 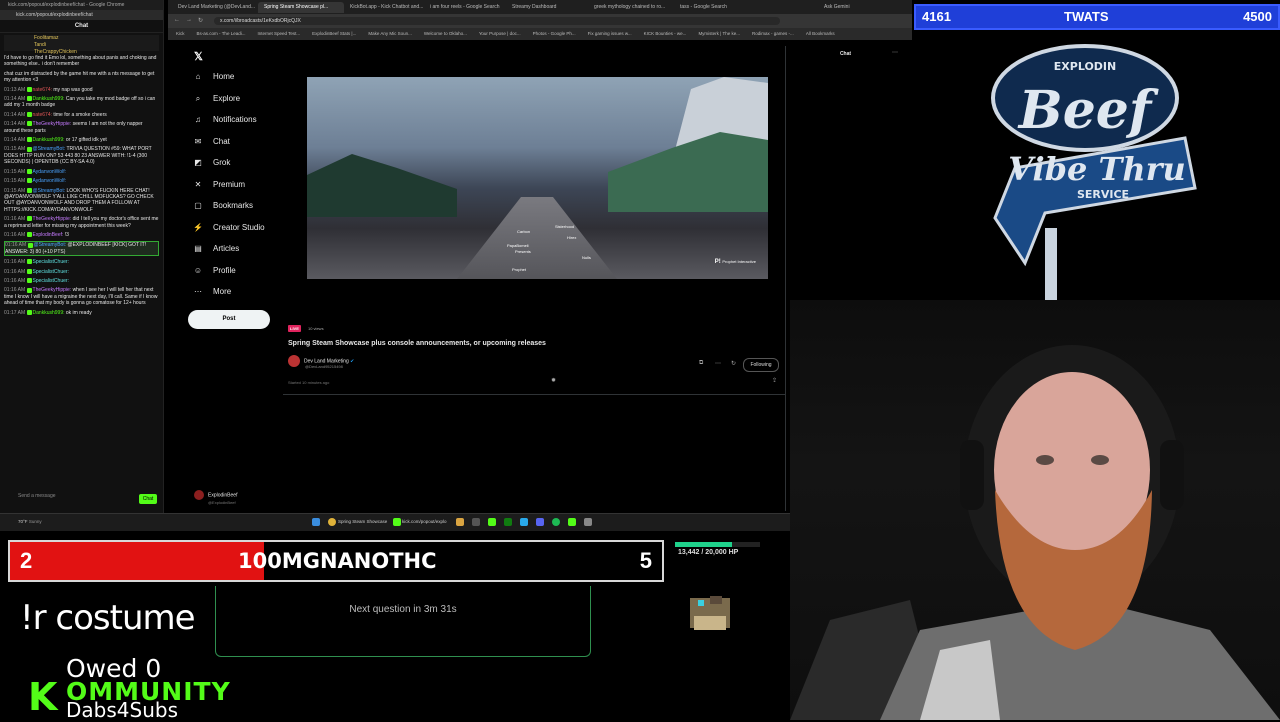 What do you see at coordinates (761, 365) in the screenshot?
I see `following-button: Following` at bounding box center [761, 365].